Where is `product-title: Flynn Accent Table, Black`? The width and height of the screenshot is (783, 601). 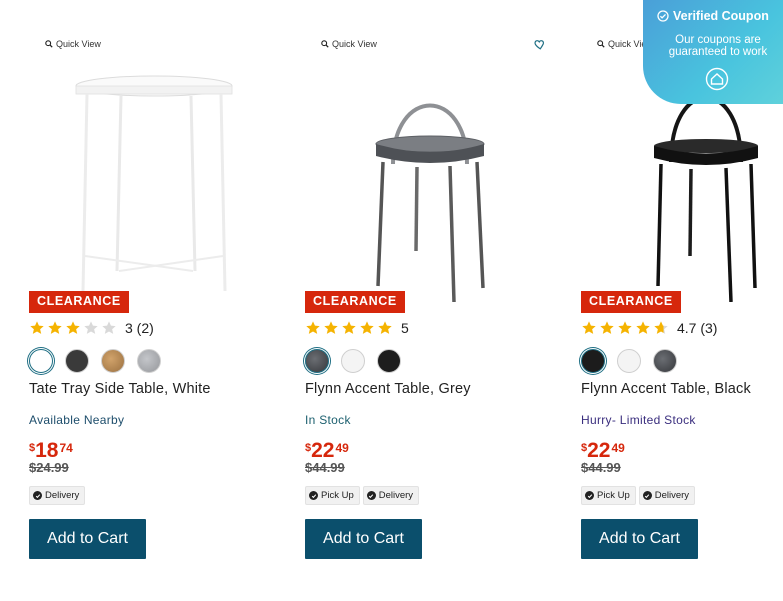
product-title: Flynn Accent Table, Black is located at coordinates (666, 389).